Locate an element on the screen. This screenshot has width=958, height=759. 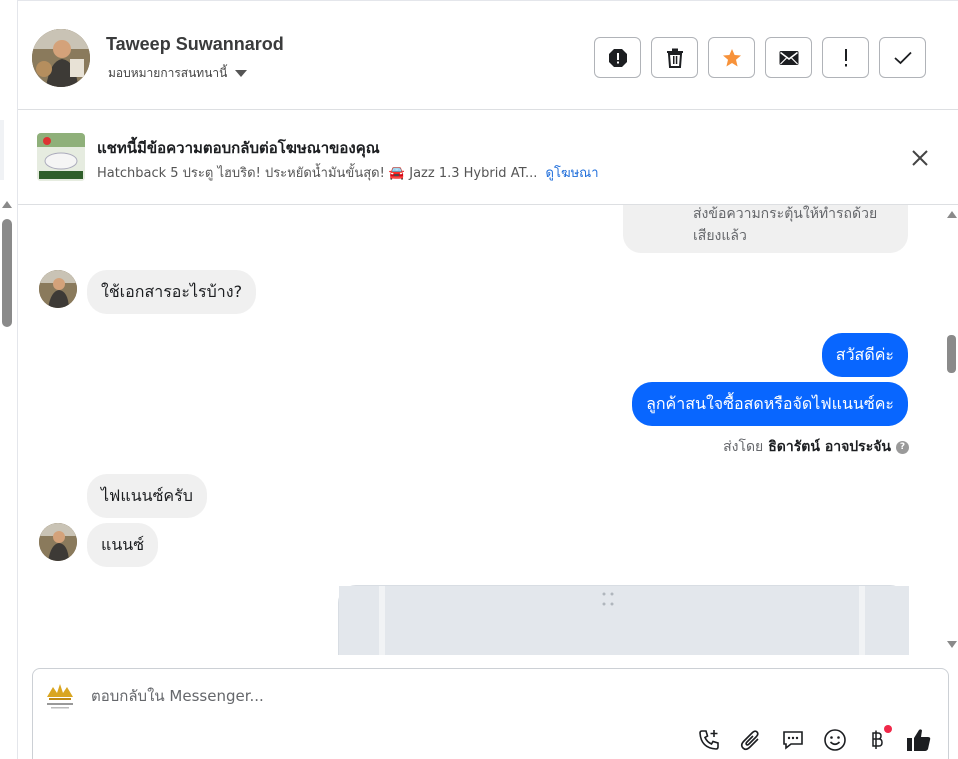
saved-reply-icon is located at coordinates (793, 740).